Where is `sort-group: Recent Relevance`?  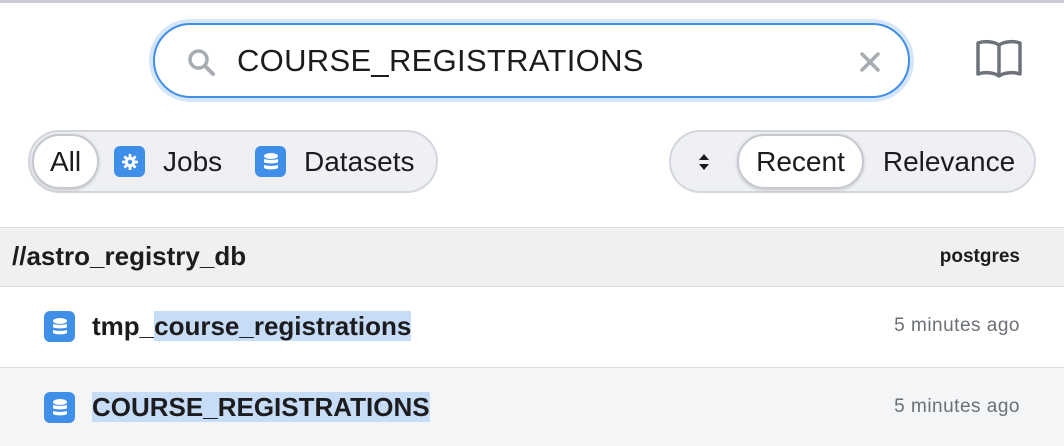 sort-group: Recent Relevance is located at coordinates (852, 161).